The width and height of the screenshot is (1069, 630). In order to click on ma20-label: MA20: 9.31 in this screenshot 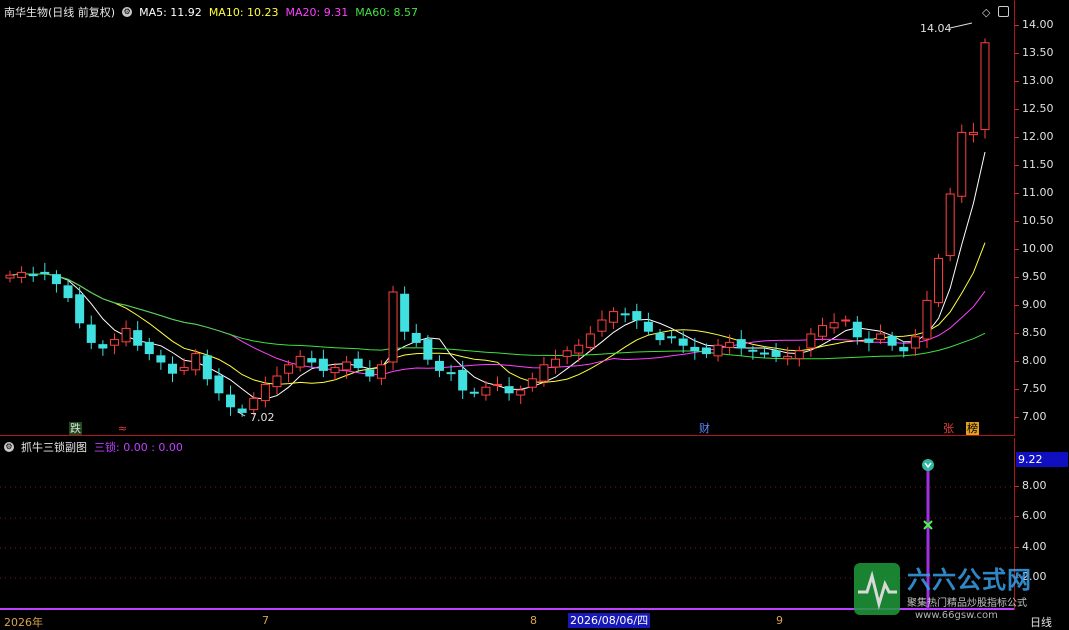, I will do `click(317, 12)`.